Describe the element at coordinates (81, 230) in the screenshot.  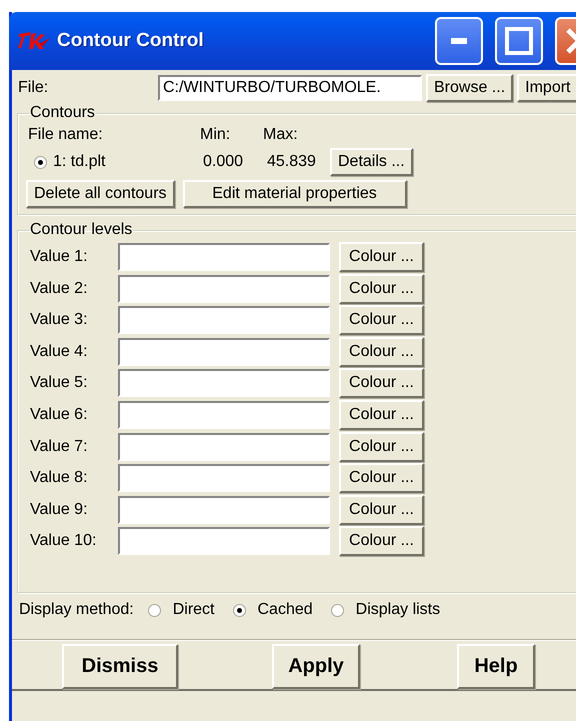
I see `group-title: Contour levels` at that location.